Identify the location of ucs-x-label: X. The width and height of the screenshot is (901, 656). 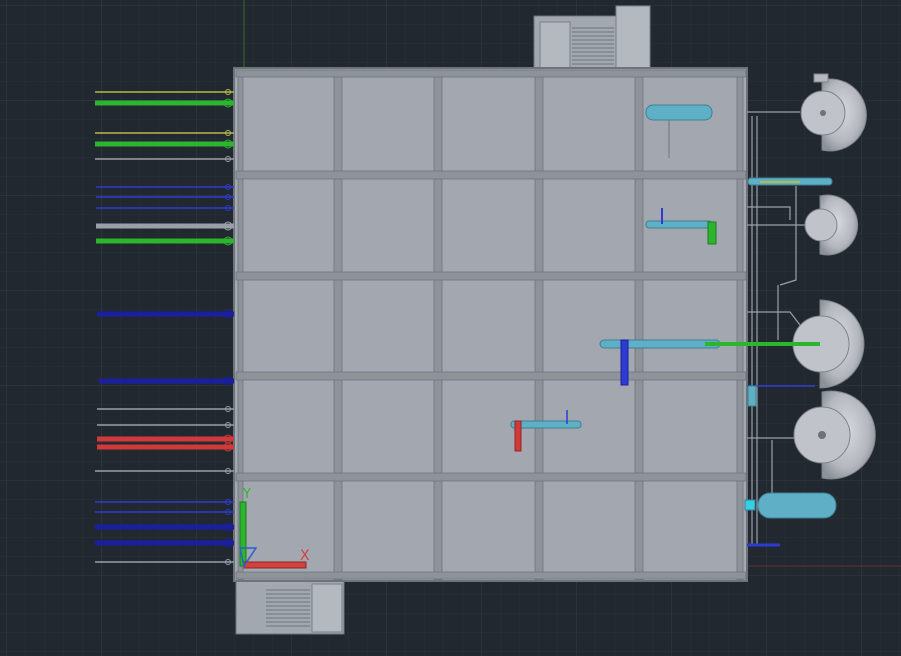
(305, 556).